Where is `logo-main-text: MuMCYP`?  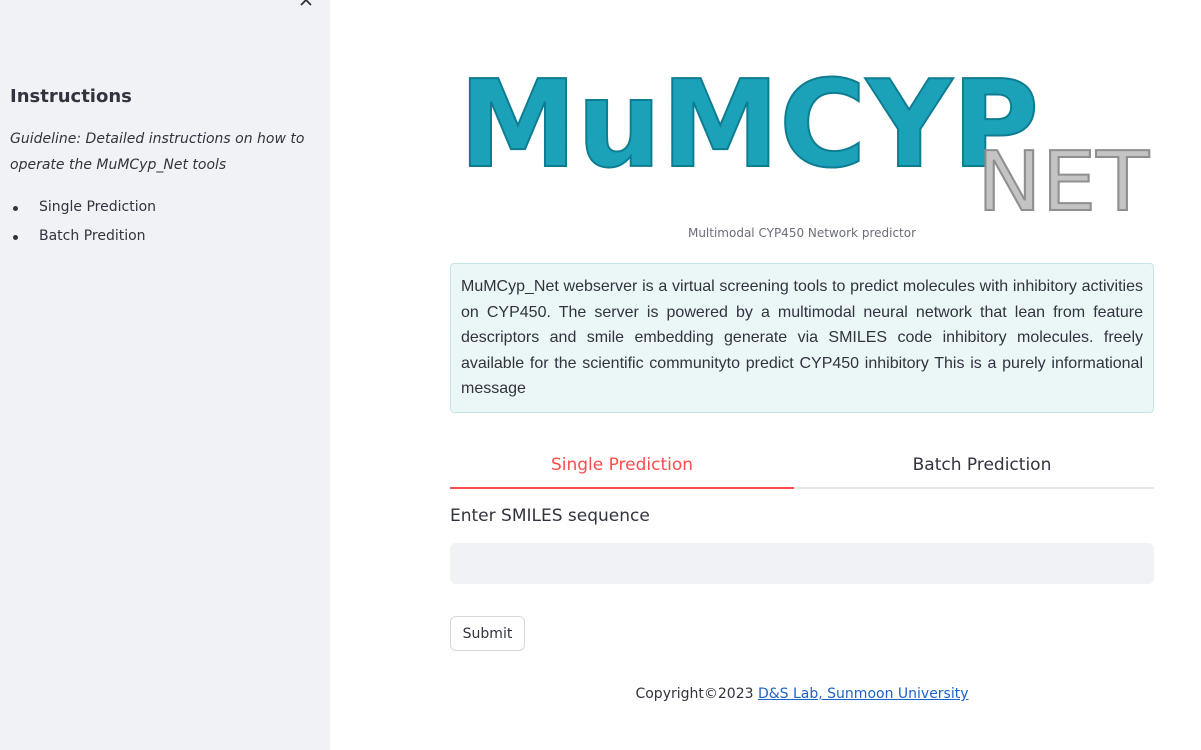 logo-main-text: MuMCYP is located at coordinates (749, 131).